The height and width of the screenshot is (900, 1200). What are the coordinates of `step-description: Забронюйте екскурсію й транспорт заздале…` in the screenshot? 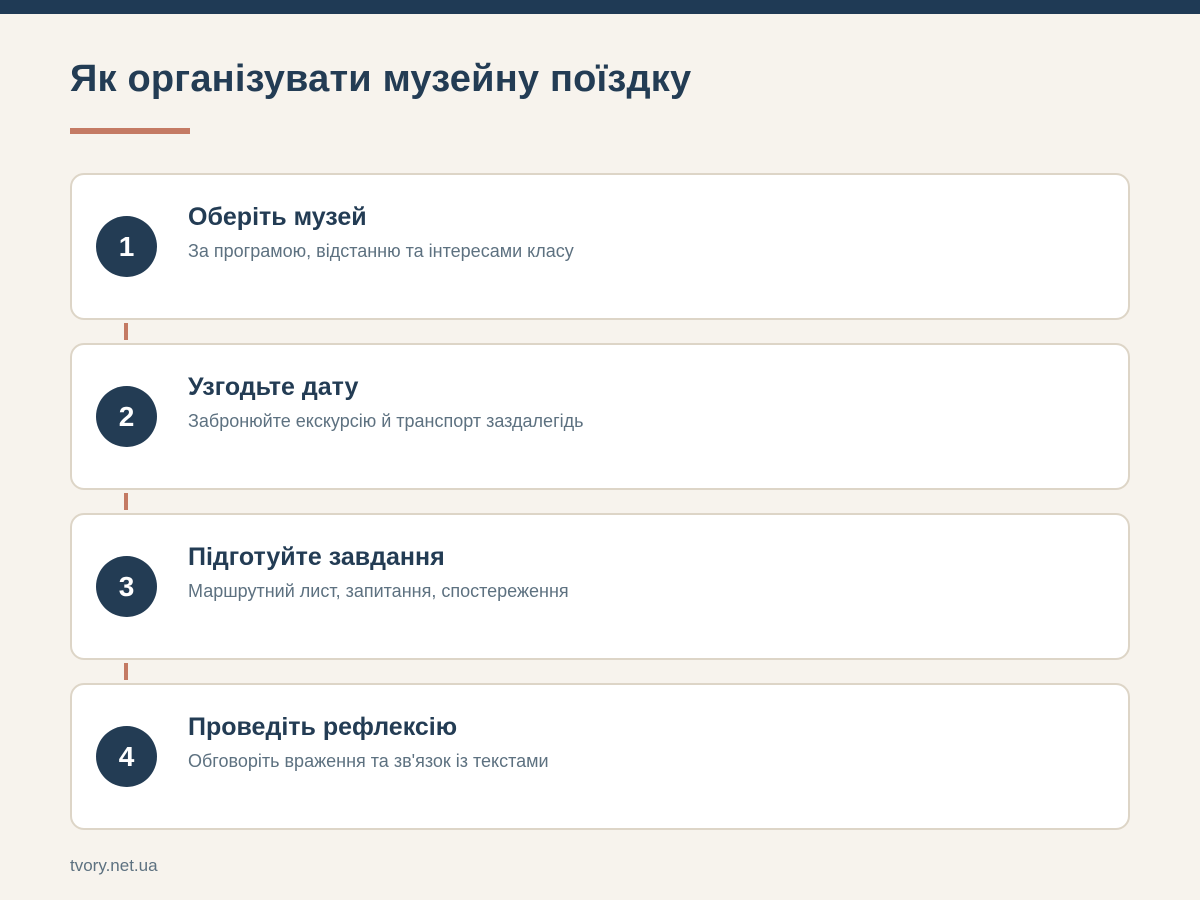 It's located at (386, 421).